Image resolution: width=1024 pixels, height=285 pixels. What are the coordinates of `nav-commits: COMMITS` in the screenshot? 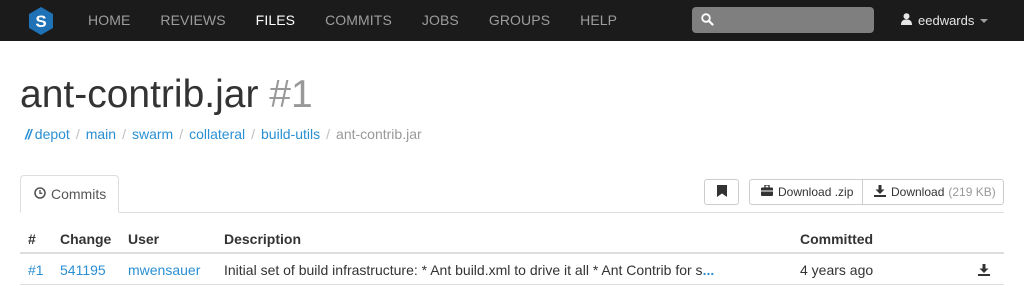 It's located at (358, 20).